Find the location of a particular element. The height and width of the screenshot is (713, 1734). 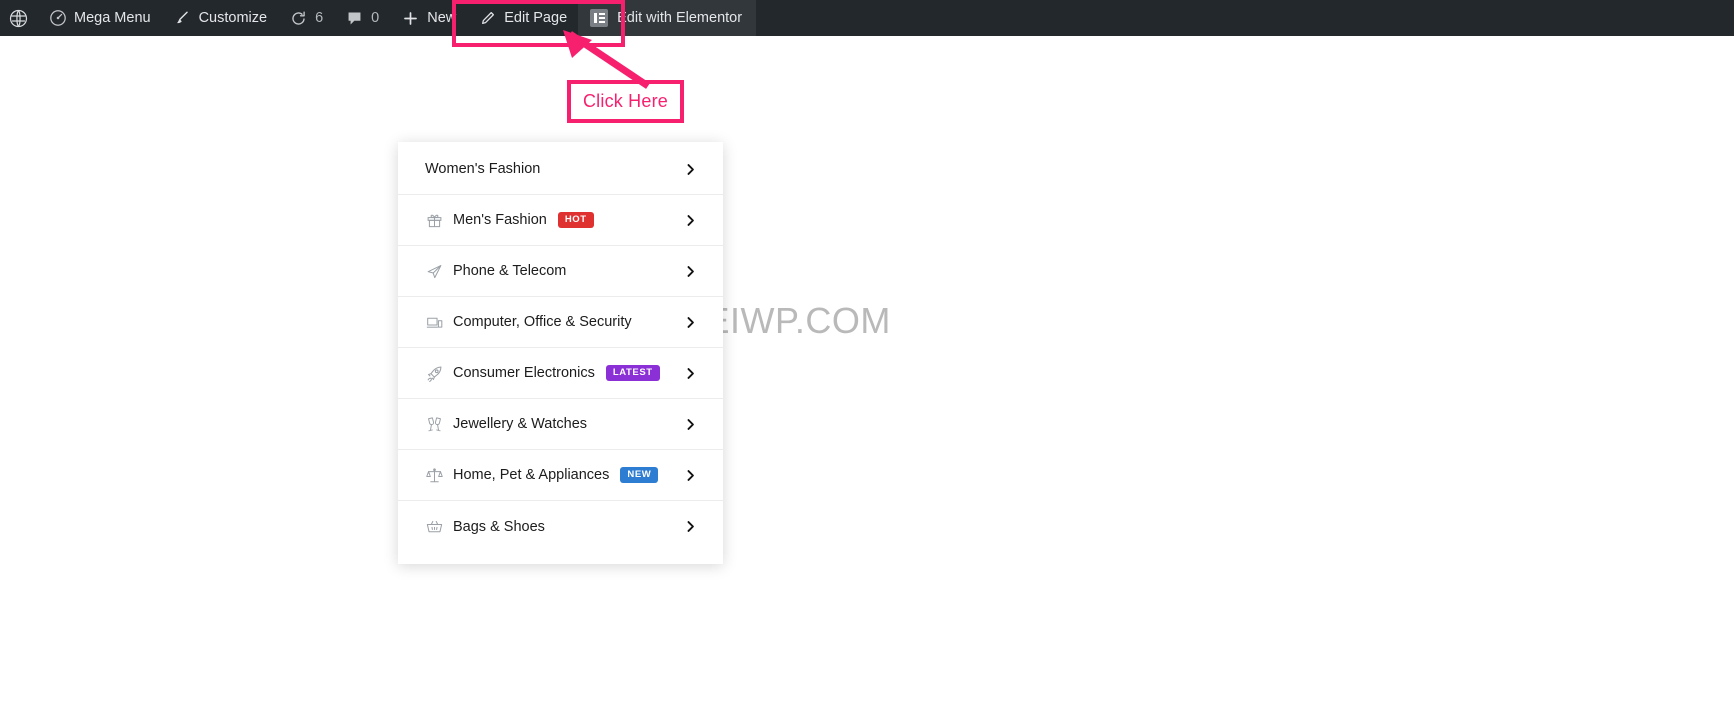

elementor-icon is located at coordinates (599, 18).